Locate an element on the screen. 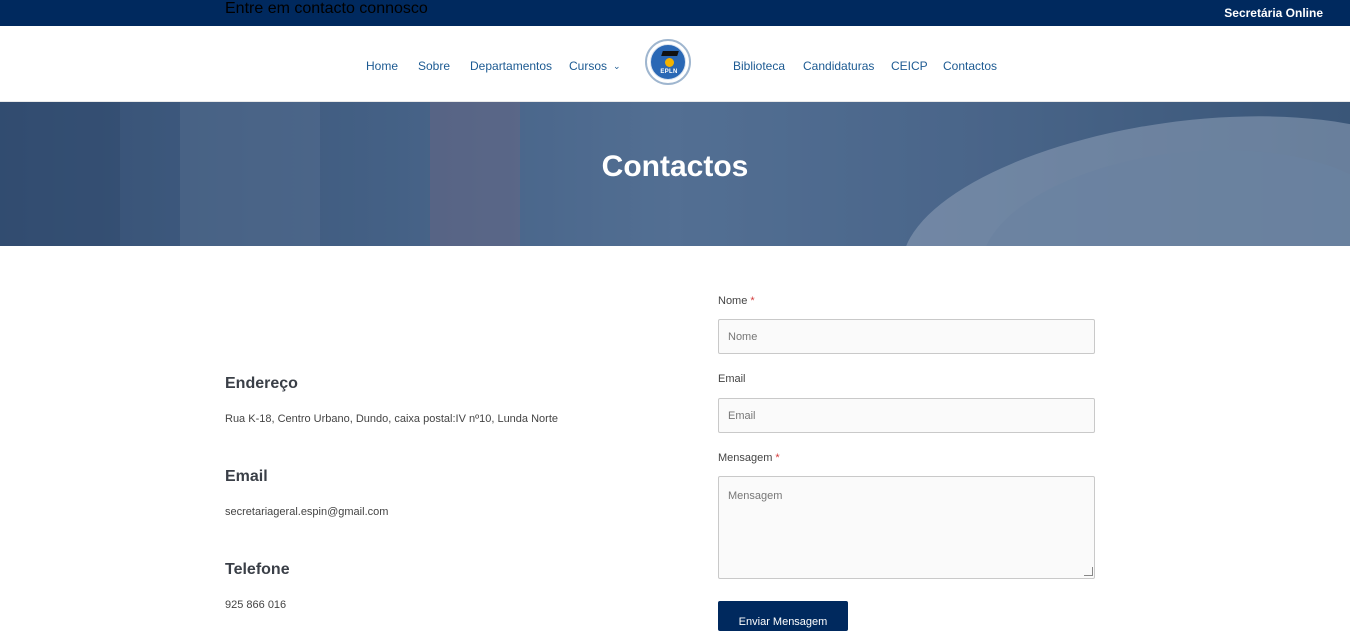 The image size is (1350, 631). message-label-text: Mensagem is located at coordinates (745, 458).